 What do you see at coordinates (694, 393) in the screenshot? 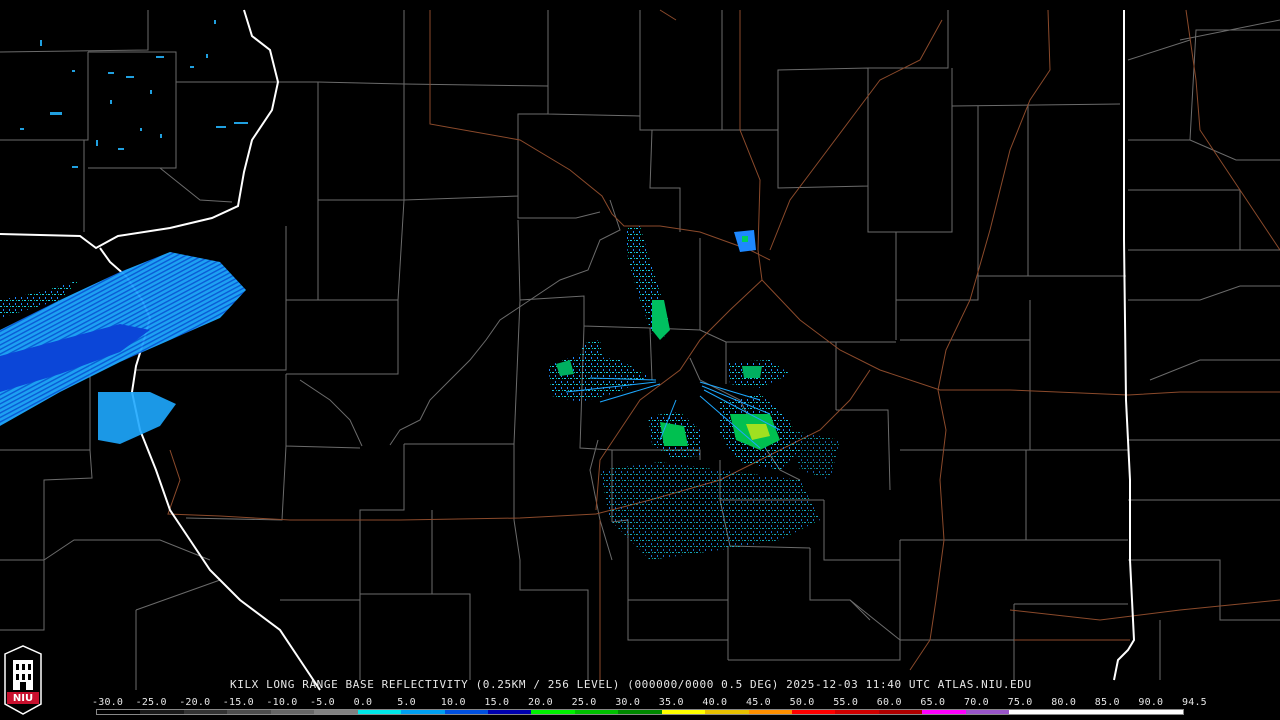
I see `radar-clutter-kilx` at bounding box center [694, 393].